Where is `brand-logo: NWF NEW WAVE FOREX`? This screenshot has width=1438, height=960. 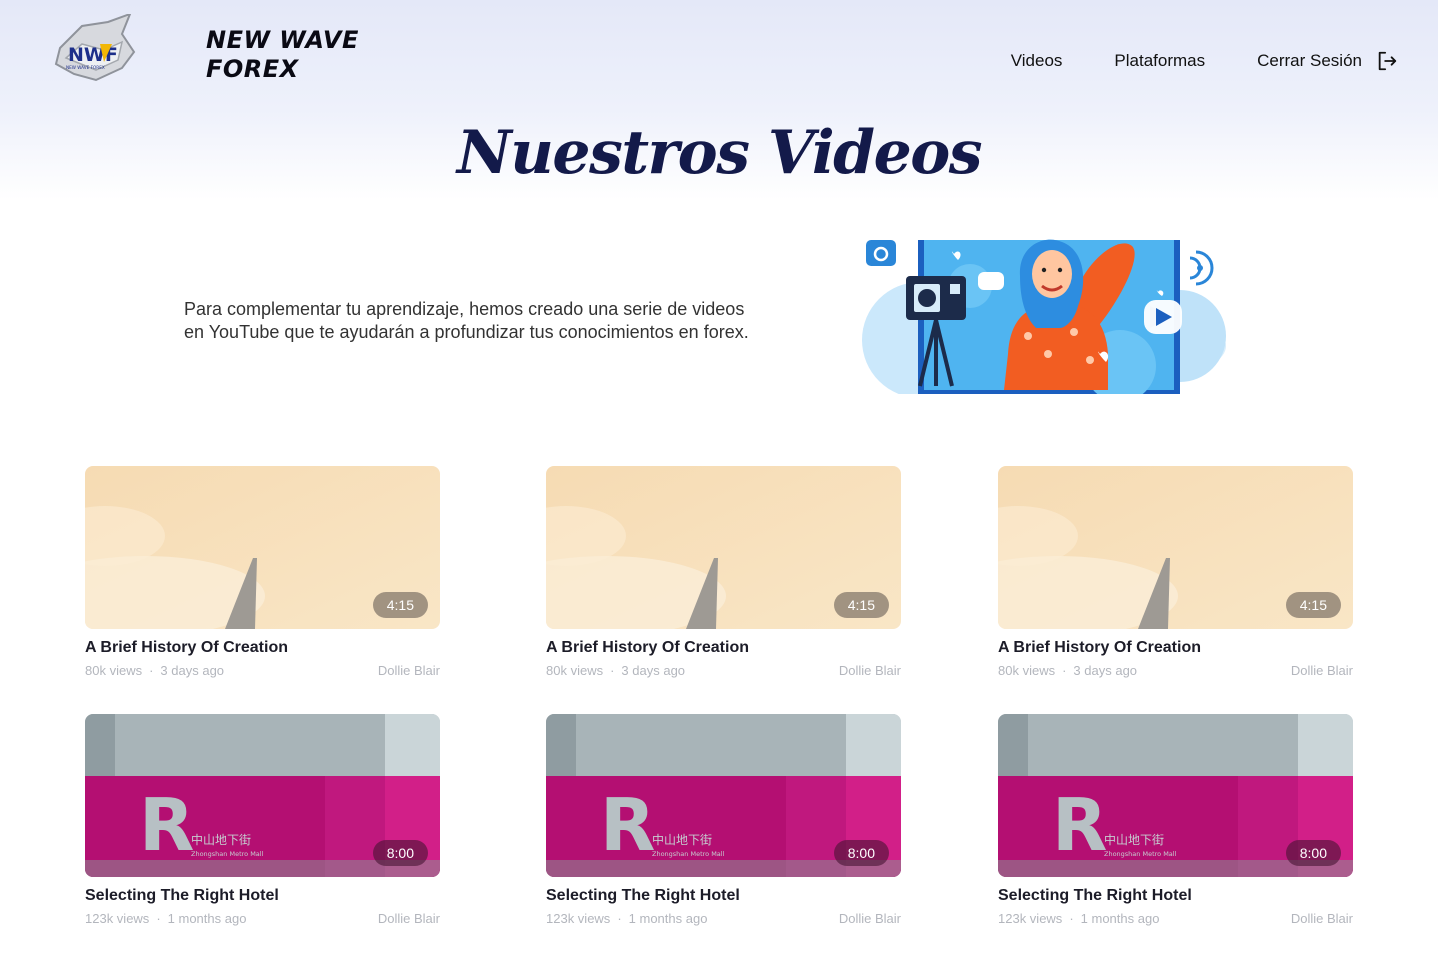
brand-logo: NWF NEW WAVE FOREX is located at coordinates (95, 48).